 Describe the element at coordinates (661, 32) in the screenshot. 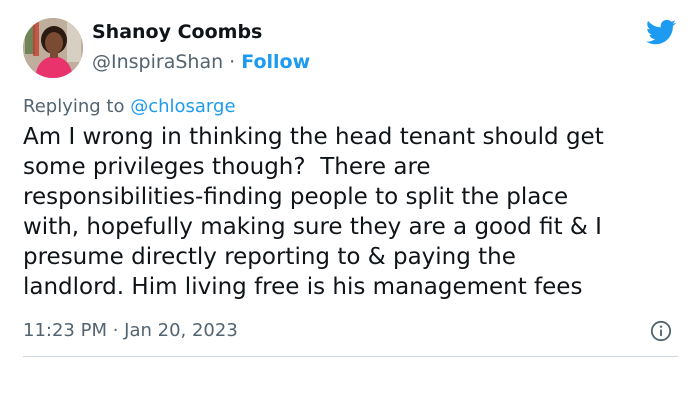

I see `twitter-bird-icon` at that location.